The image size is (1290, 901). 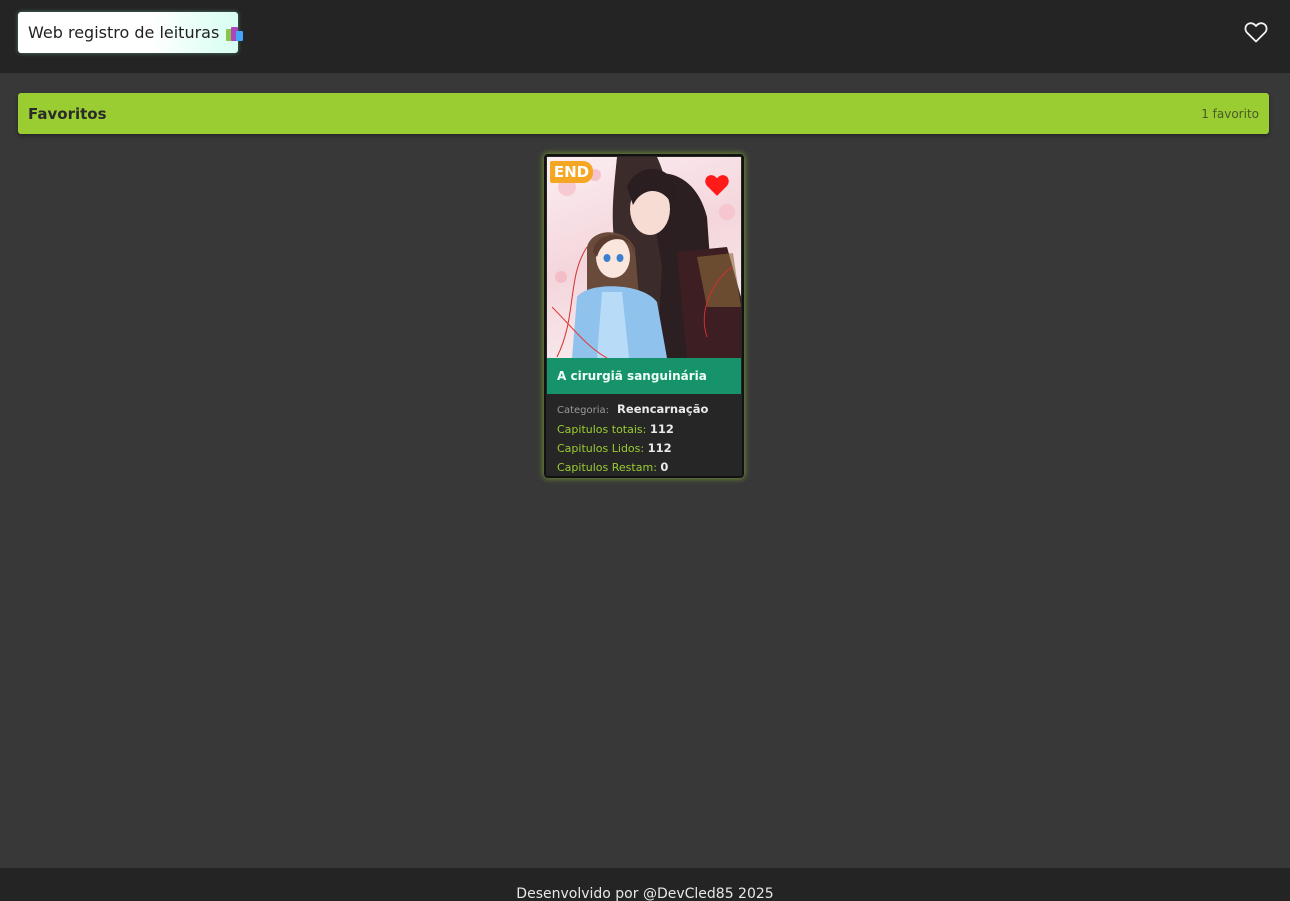 What do you see at coordinates (235, 33) in the screenshot?
I see `books-icon` at bounding box center [235, 33].